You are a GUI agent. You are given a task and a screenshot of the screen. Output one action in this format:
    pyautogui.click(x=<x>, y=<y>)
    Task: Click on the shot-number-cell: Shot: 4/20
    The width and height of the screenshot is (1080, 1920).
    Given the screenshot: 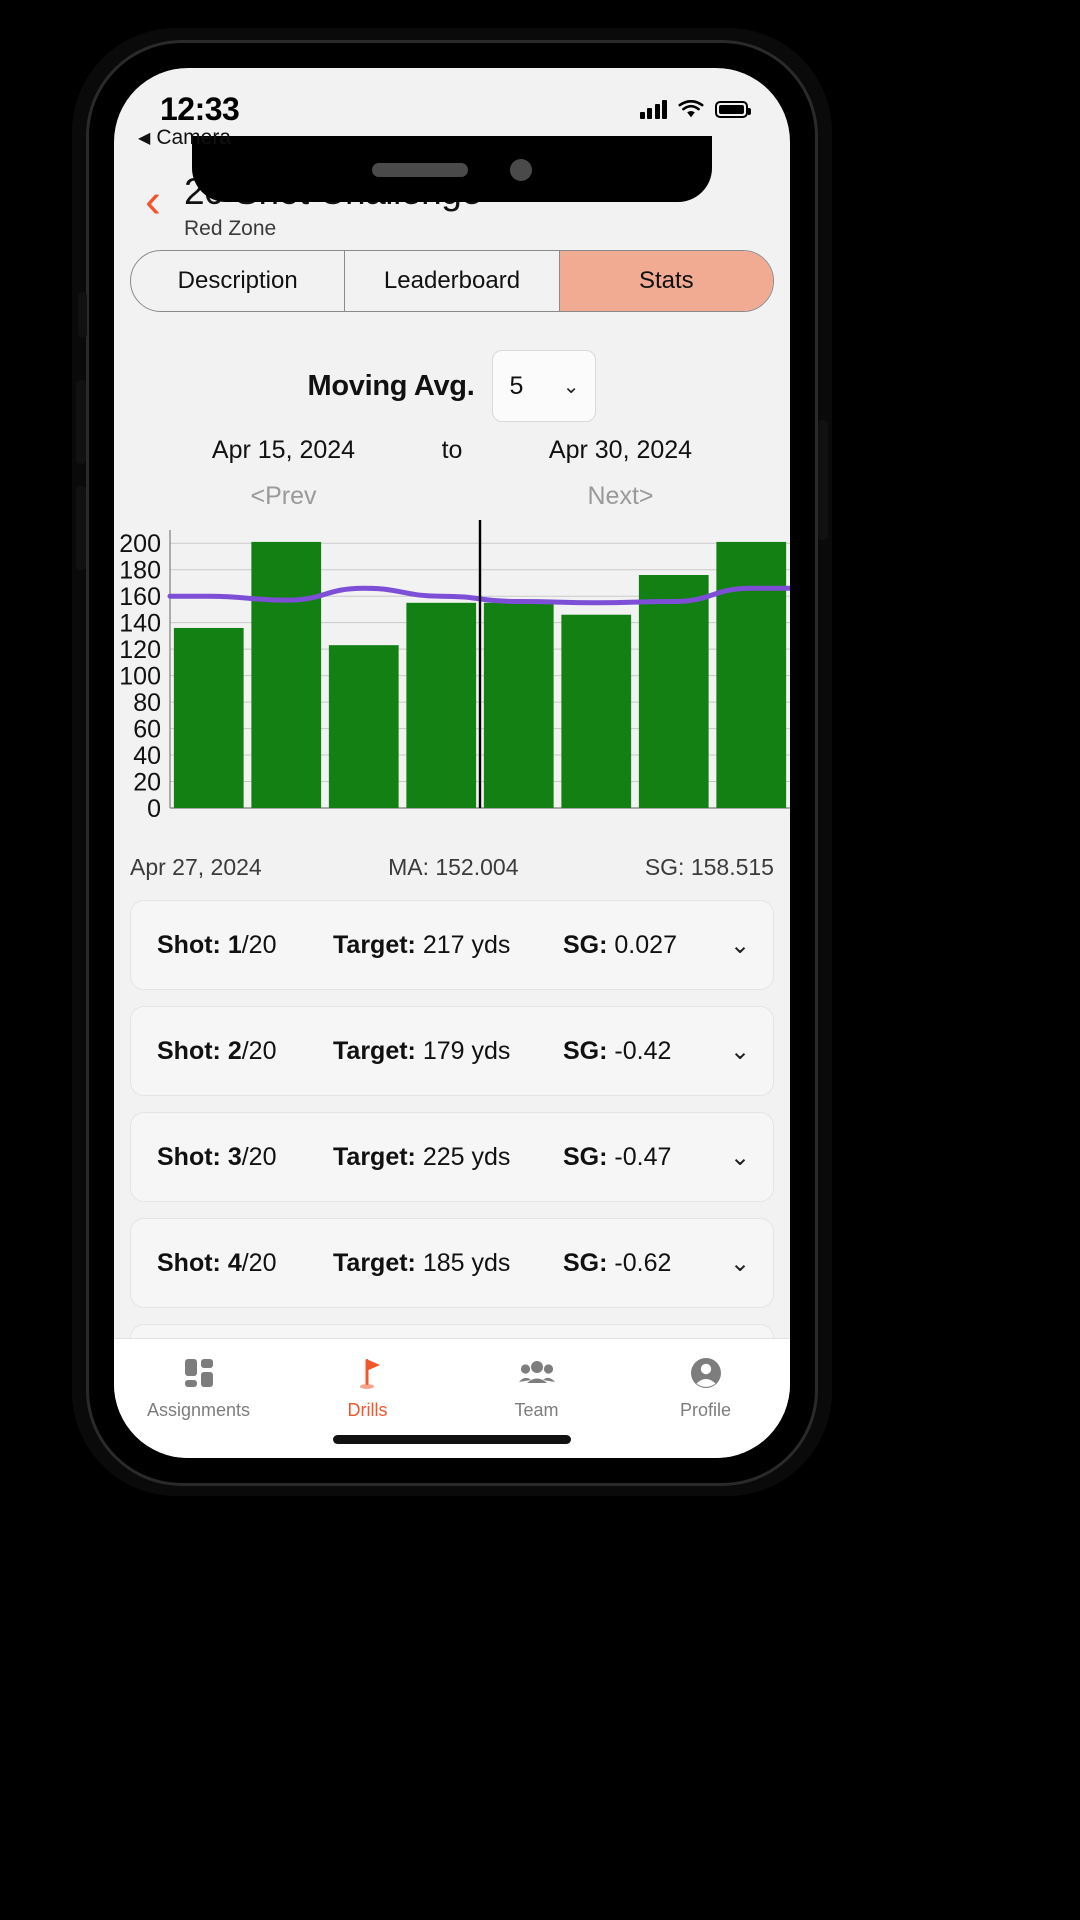 What is the action you would take?
    pyautogui.click(x=245, y=1263)
    